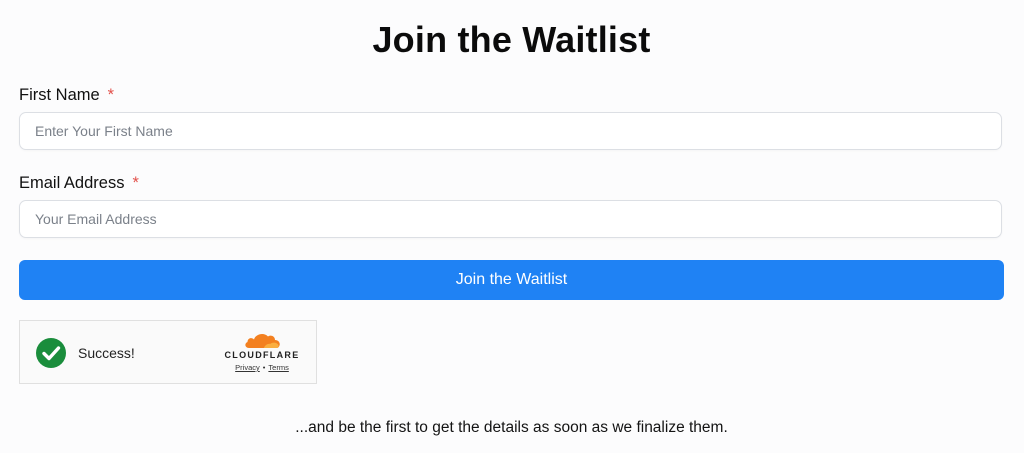  I want to click on cloudflare-brand: CLOUDFLARE Privacy • Terms, so click(262, 352).